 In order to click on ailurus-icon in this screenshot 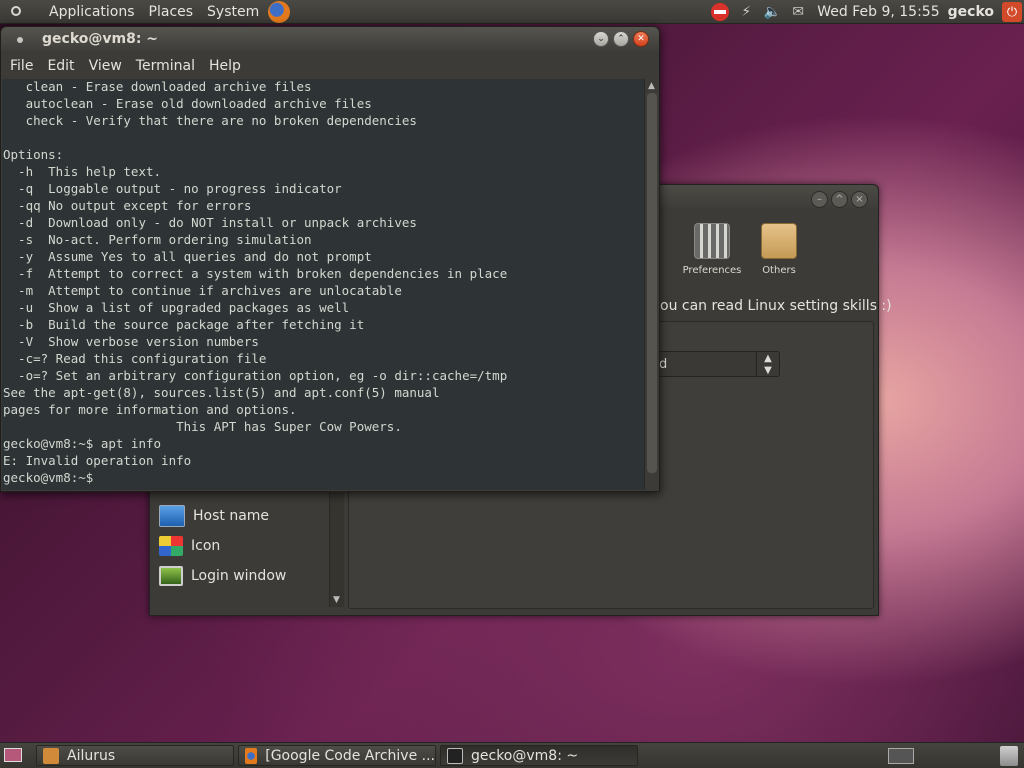, I will do `click(51, 755)`.